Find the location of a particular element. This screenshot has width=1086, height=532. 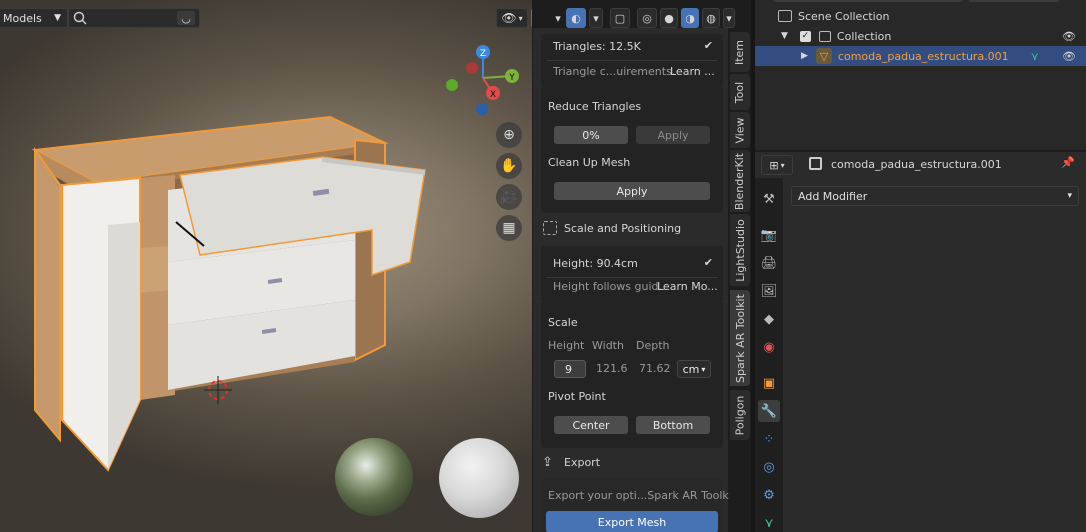

grid-ortho-icon: ▦ is located at coordinates (509, 228).